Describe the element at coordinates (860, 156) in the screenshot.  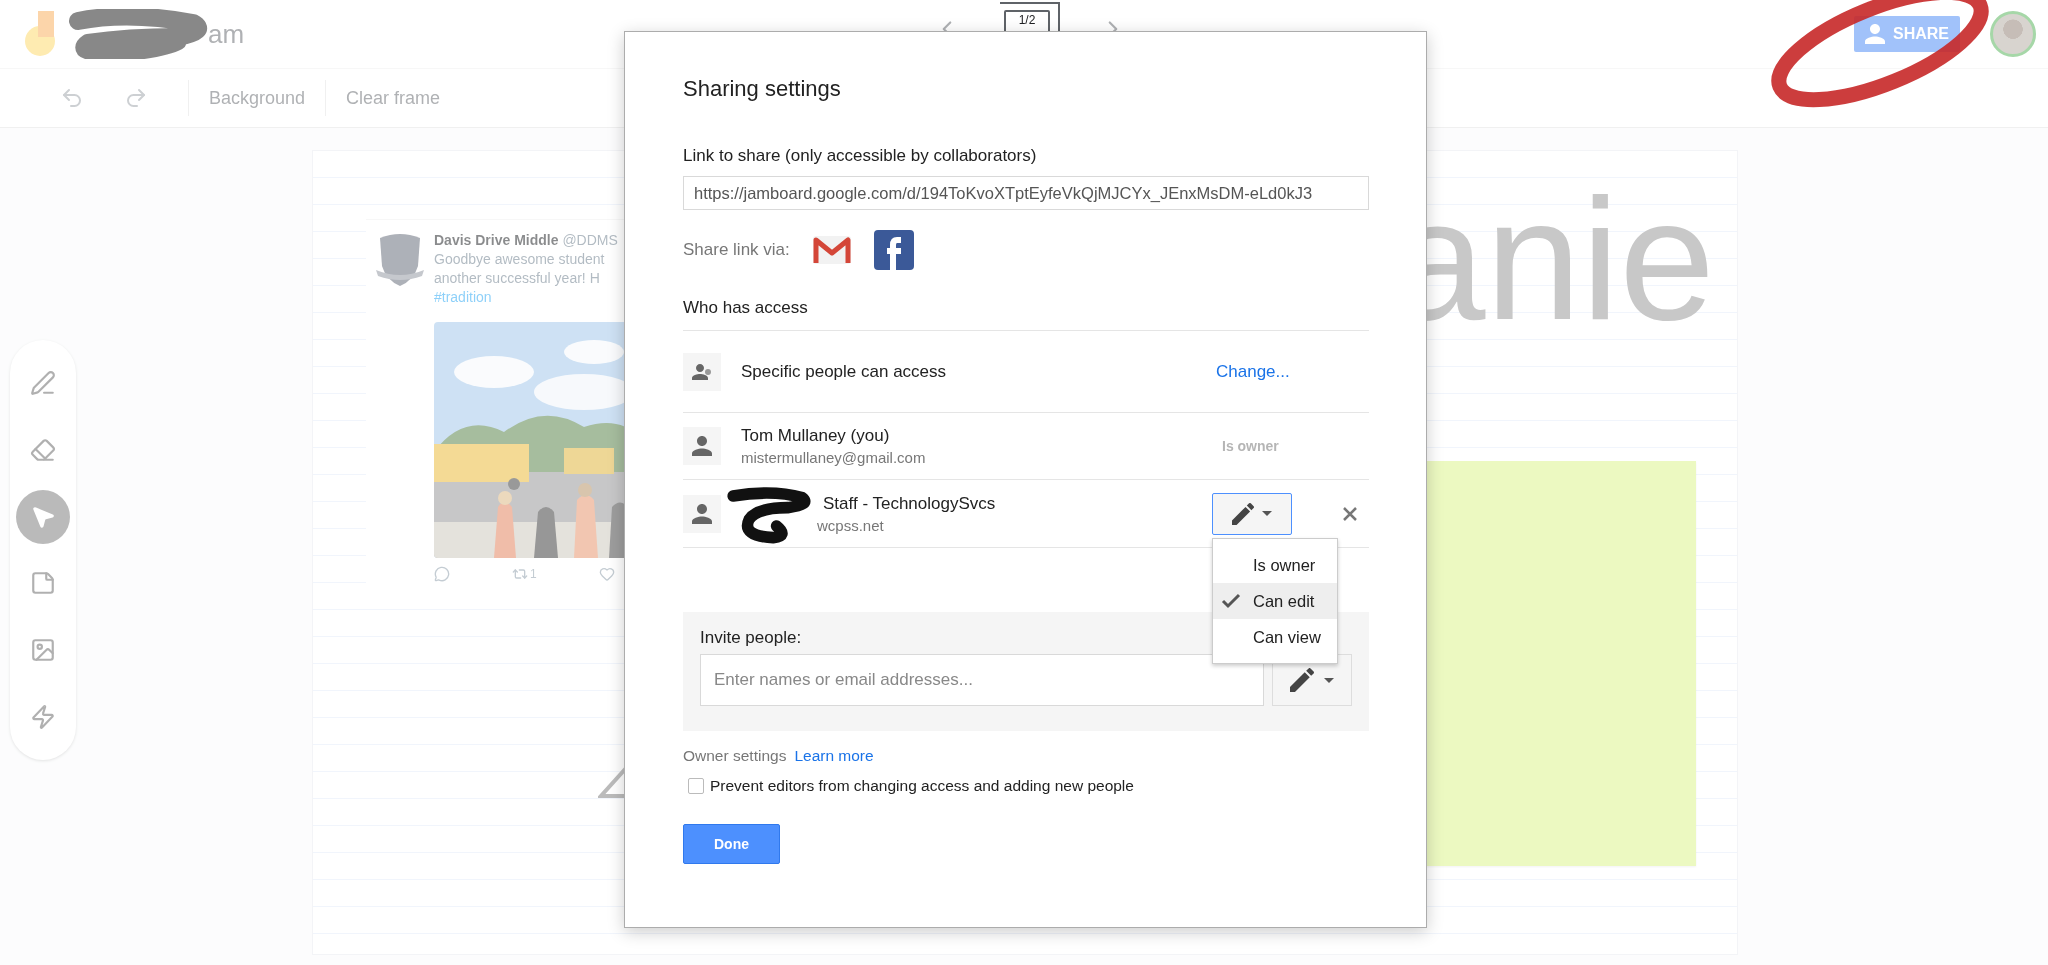
I see `link-label: Link to share (only accessible by collaborators)` at that location.